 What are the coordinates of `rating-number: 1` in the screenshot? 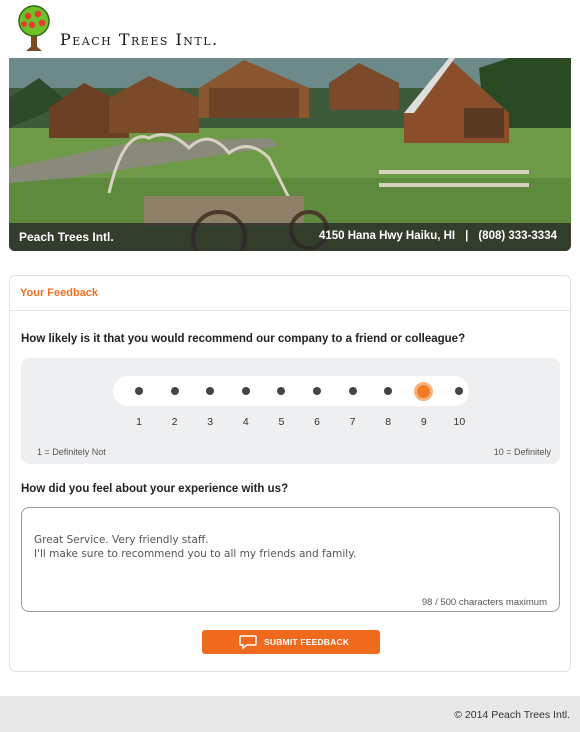 It's located at (139, 422).